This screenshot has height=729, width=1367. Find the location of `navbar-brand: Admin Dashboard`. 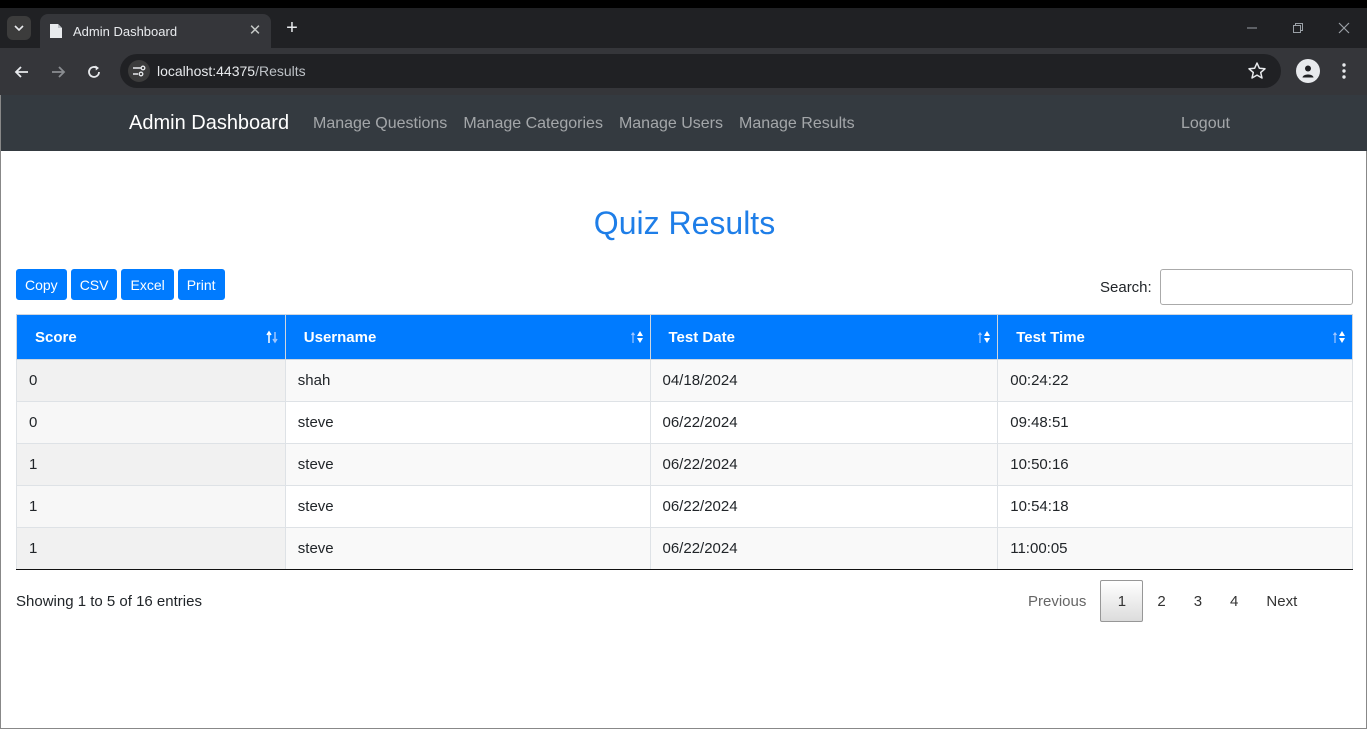

navbar-brand: Admin Dashboard is located at coordinates (209, 123).